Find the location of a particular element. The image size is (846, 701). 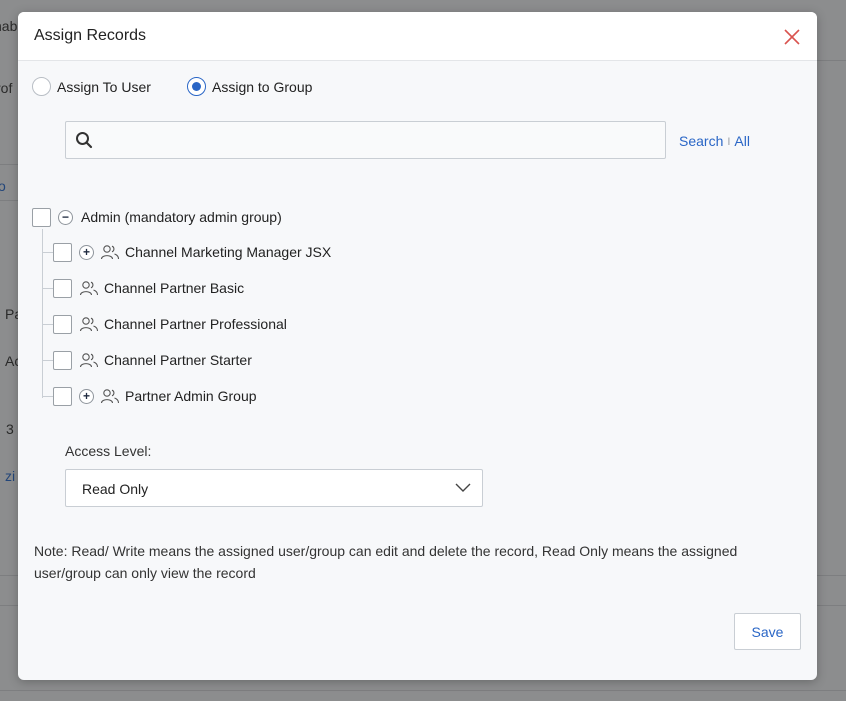

tree-node-label: Channel Partner Basic is located at coordinates (174, 288).